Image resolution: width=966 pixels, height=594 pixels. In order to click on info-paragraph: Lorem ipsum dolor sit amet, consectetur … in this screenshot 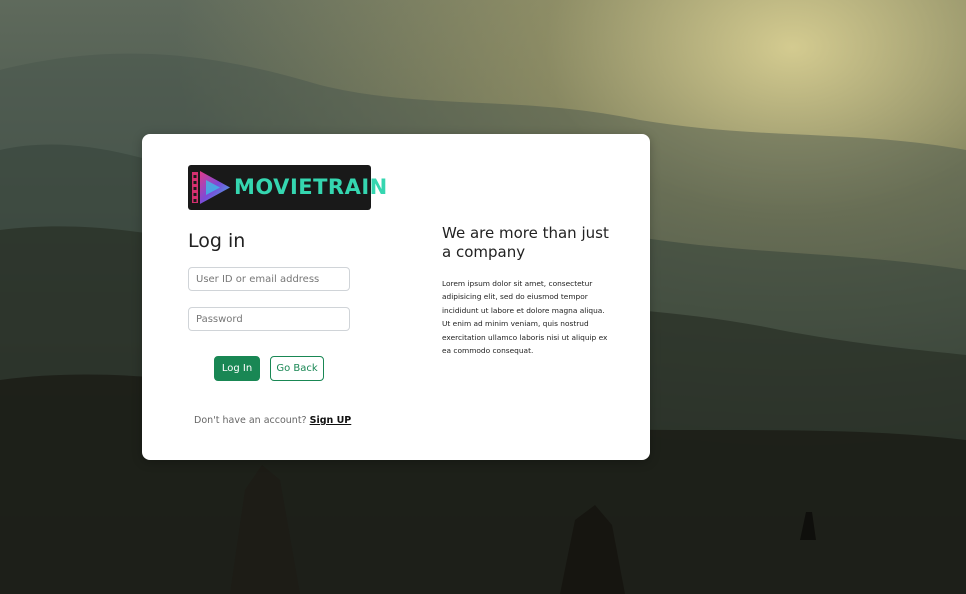, I will do `click(525, 317)`.